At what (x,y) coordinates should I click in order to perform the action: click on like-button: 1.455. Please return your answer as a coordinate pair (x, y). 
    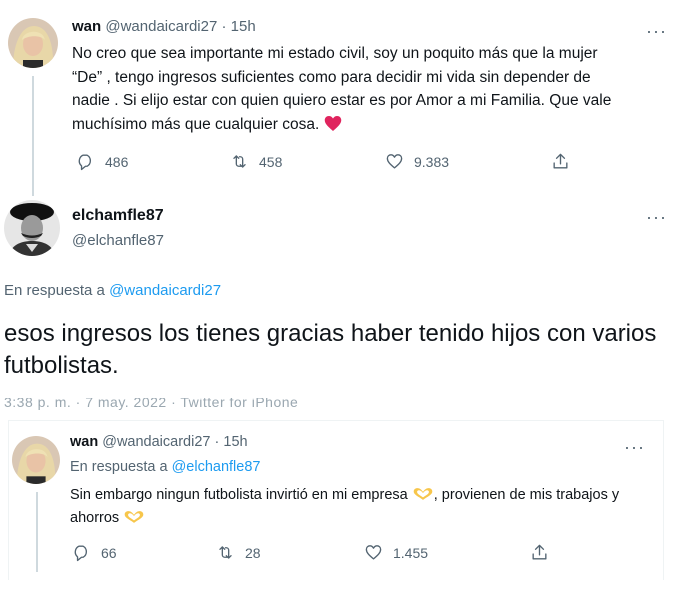
    Looking at the image, I should click on (396, 552).